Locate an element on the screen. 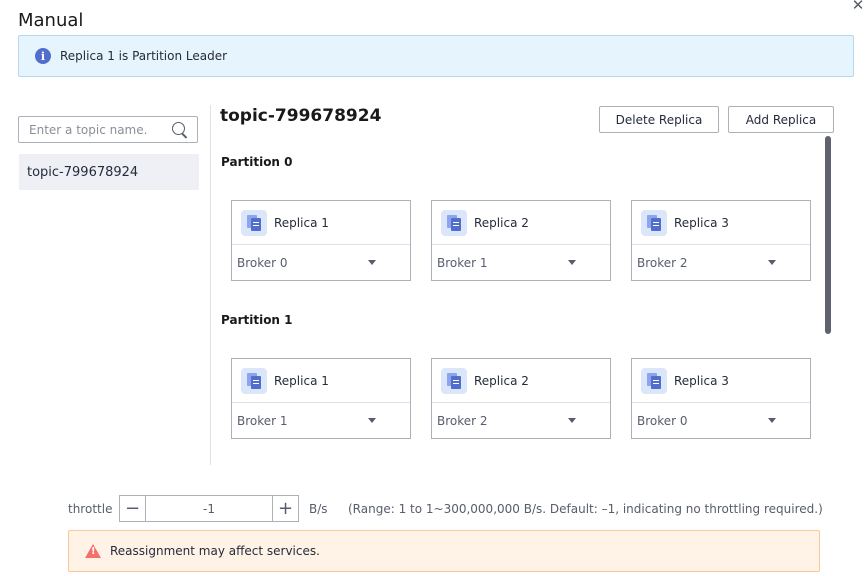  replica-card: Replica 2 Broker 1 is located at coordinates (521, 240).